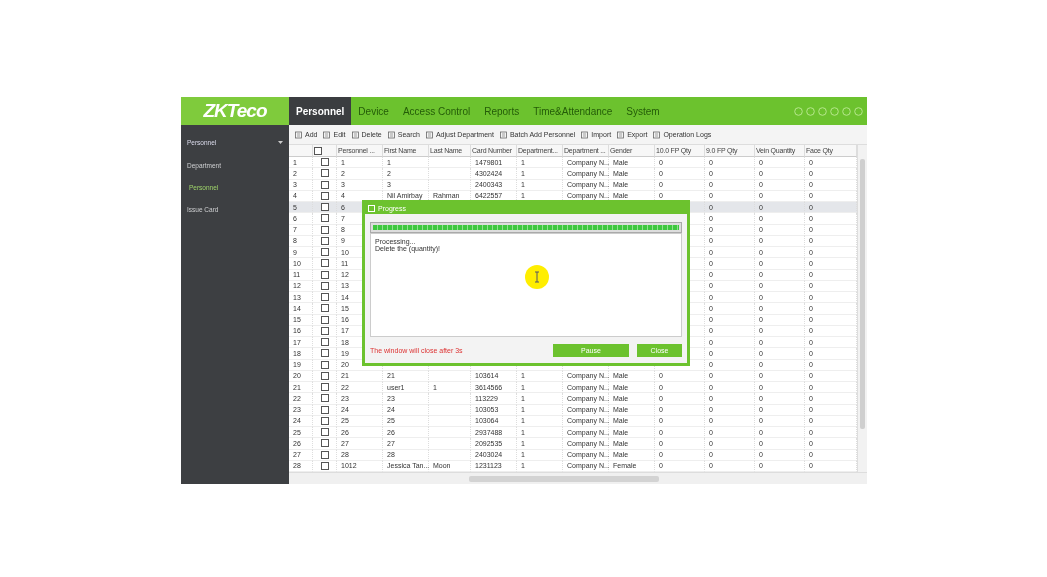 The width and height of the screenshot is (1047, 577). I want to click on nav-tab: Personnel, so click(320, 111).